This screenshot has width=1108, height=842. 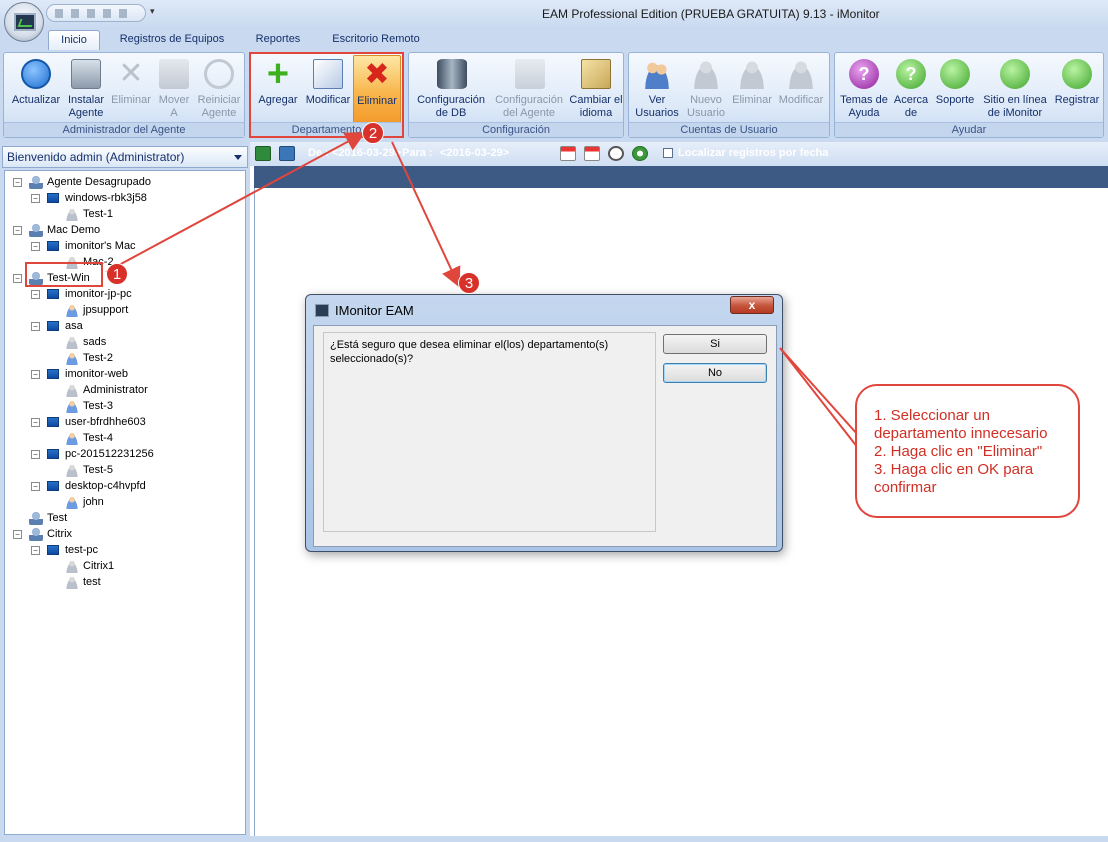 What do you see at coordinates (864, 88) in the screenshot?
I see `temas-ayuda-button: ? Temas de Ayuda` at bounding box center [864, 88].